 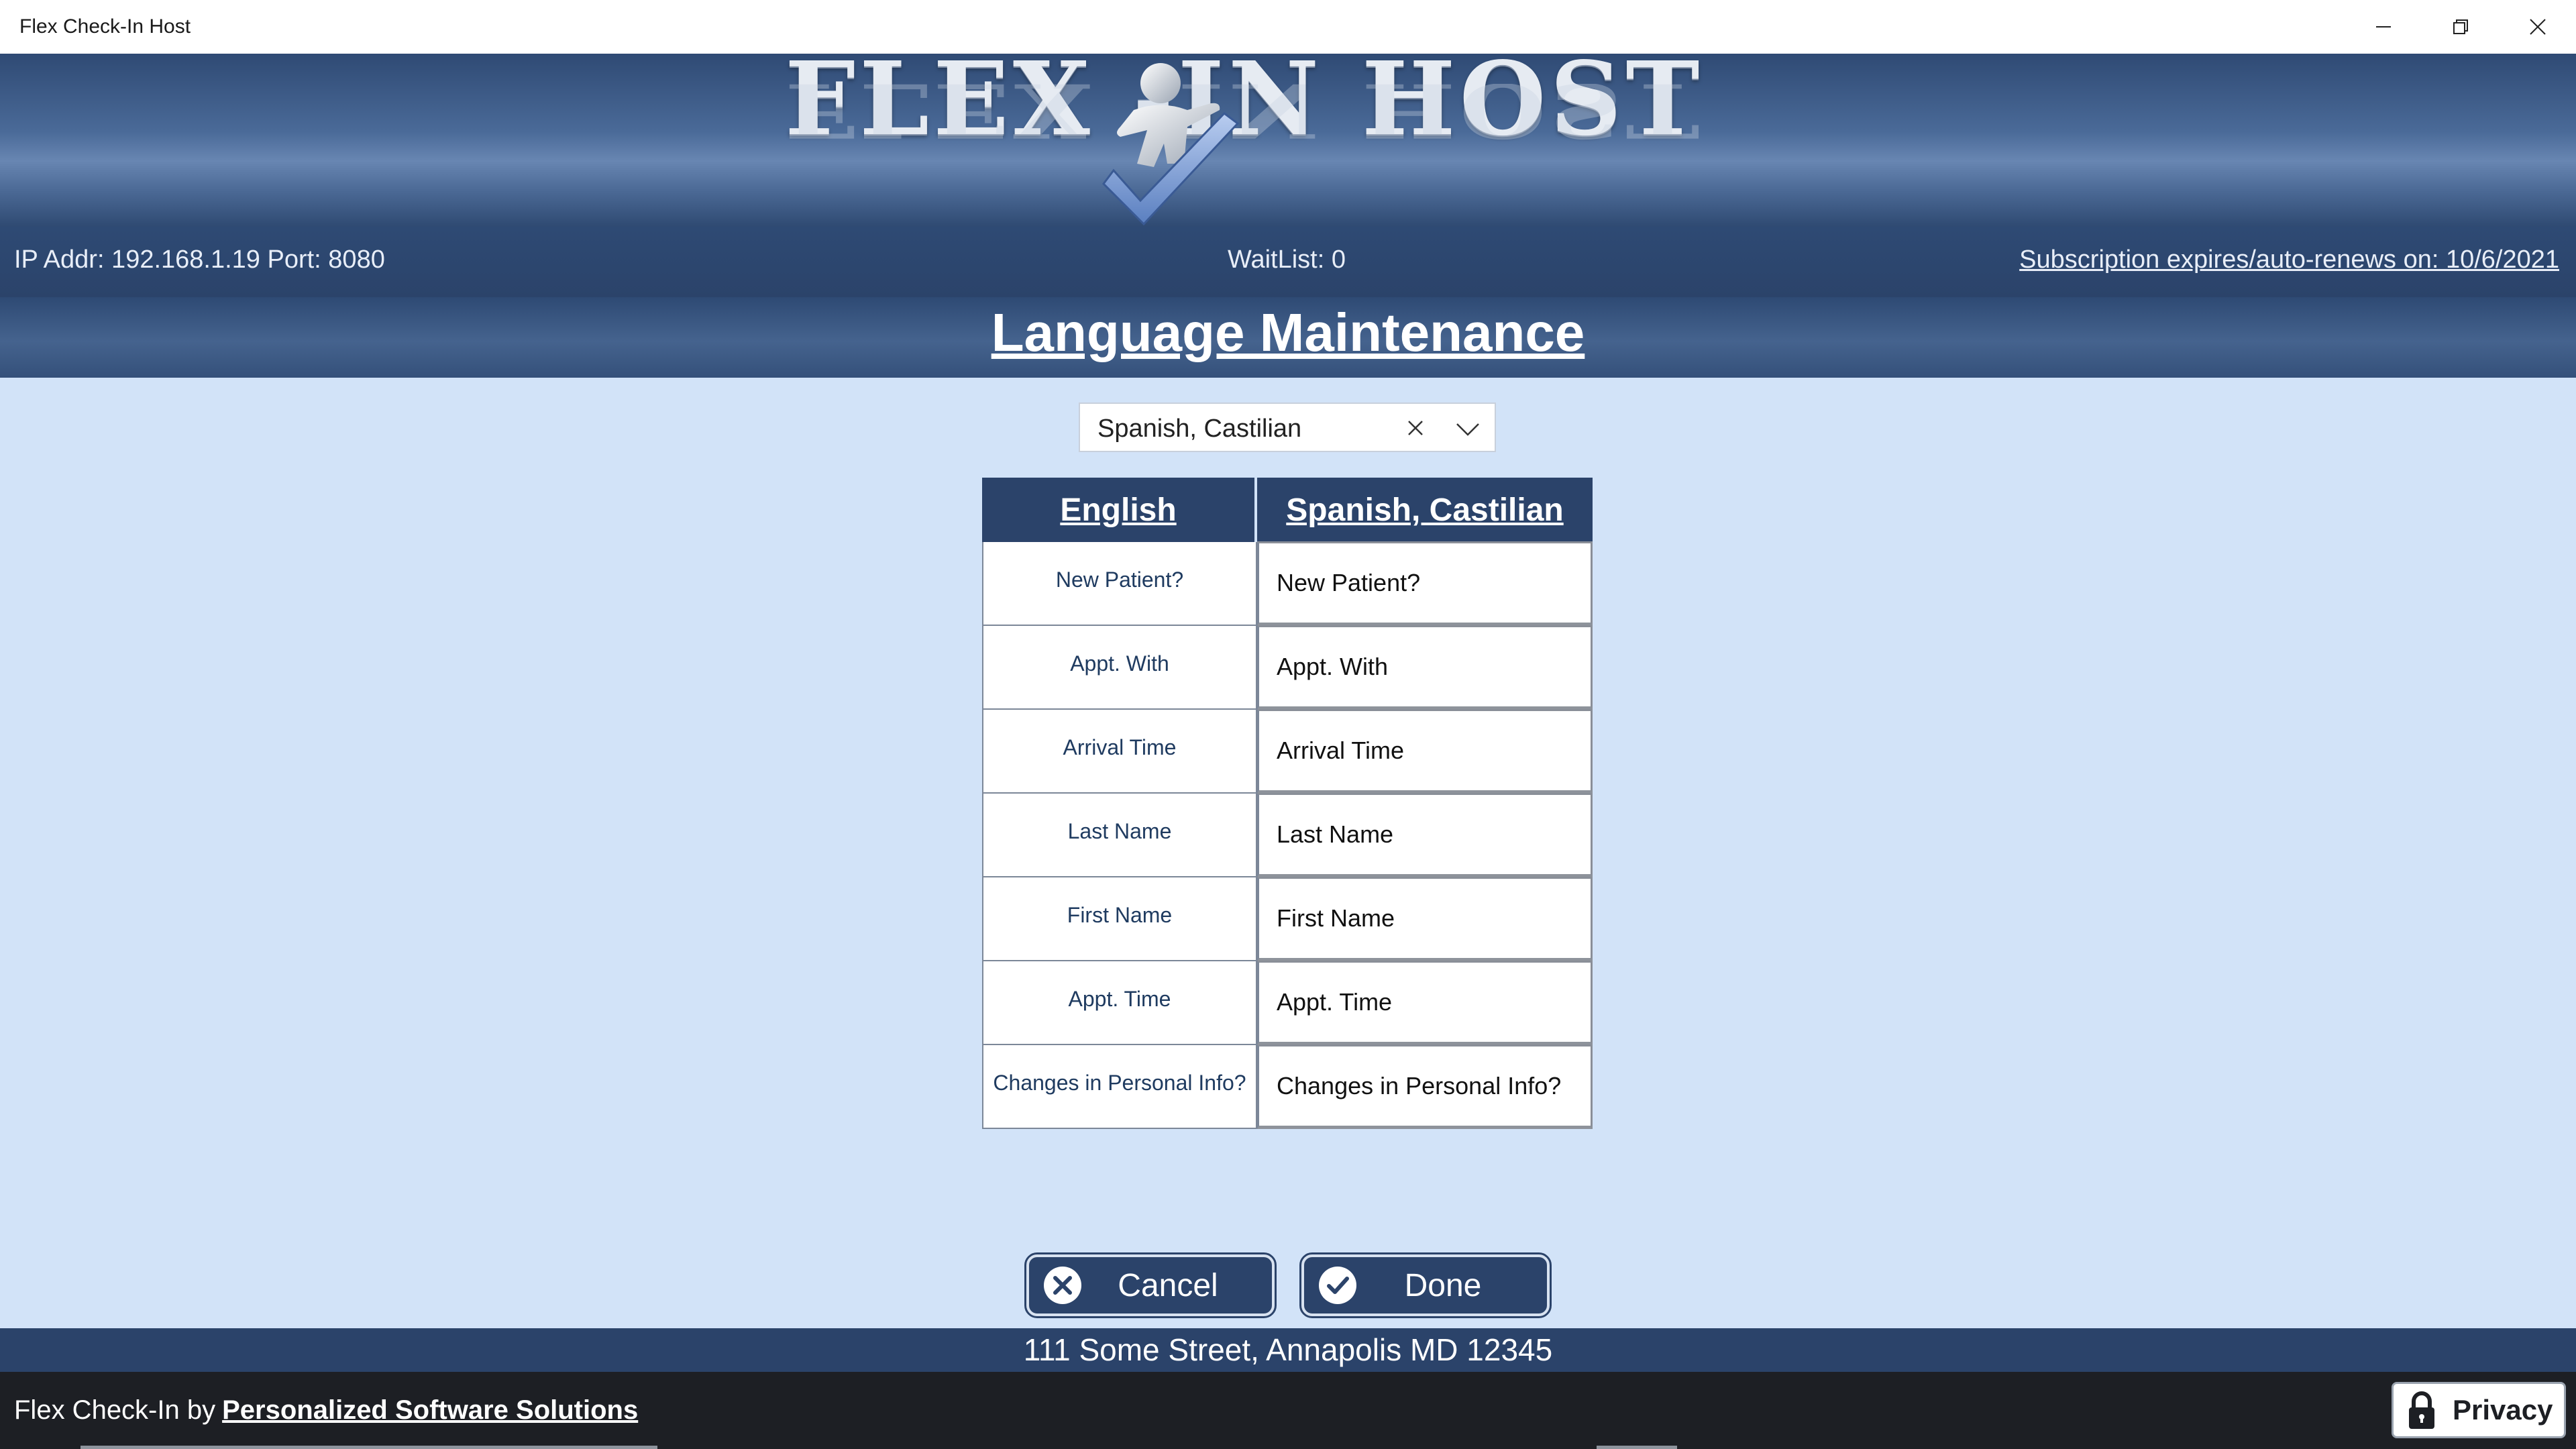 What do you see at coordinates (1288, 1350) in the screenshot?
I see `address-bar: 111 Some Street, Annapolis MD 12345` at bounding box center [1288, 1350].